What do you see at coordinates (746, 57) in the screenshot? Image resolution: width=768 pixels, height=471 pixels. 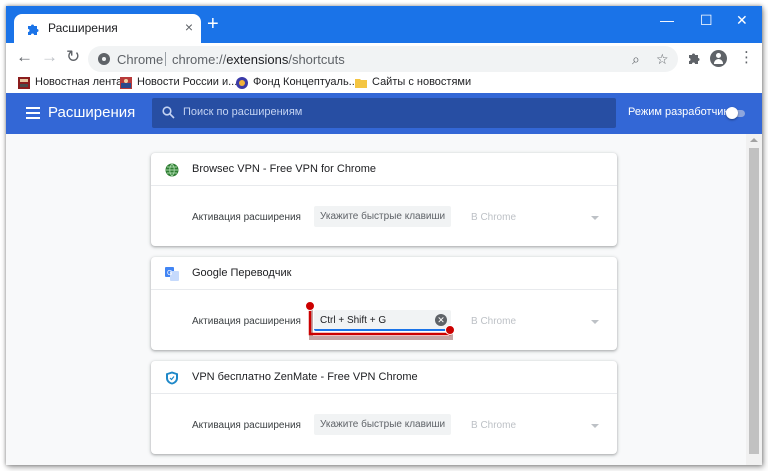 I see `menu-kebab-icon: ⋮` at bounding box center [746, 57].